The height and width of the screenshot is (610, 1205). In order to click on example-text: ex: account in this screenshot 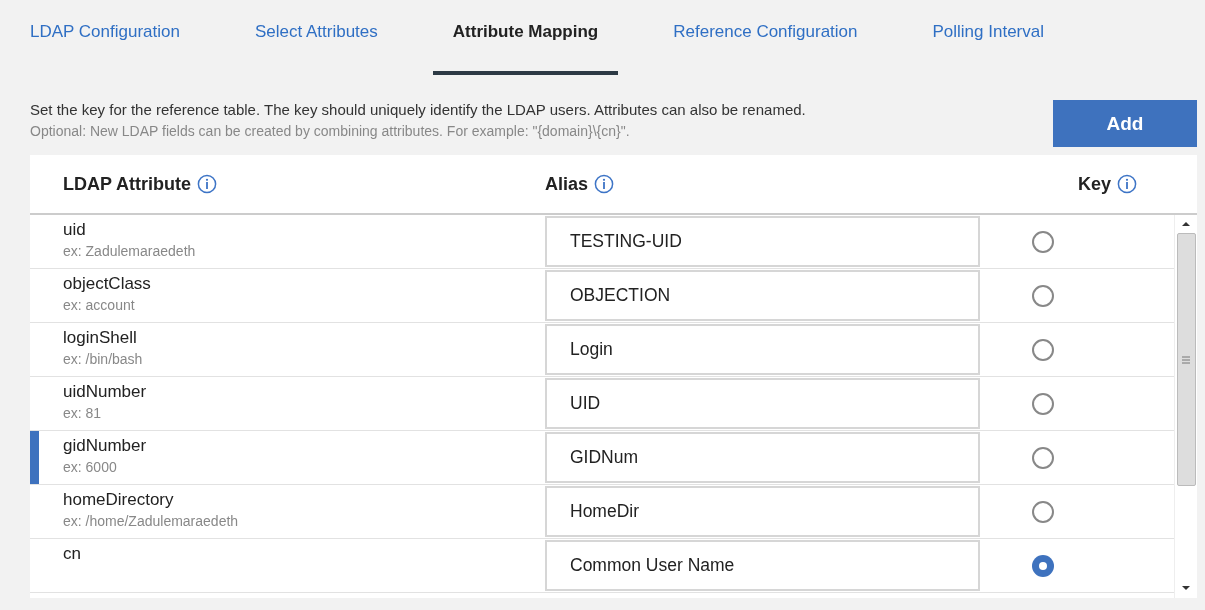, I will do `click(99, 305)`.